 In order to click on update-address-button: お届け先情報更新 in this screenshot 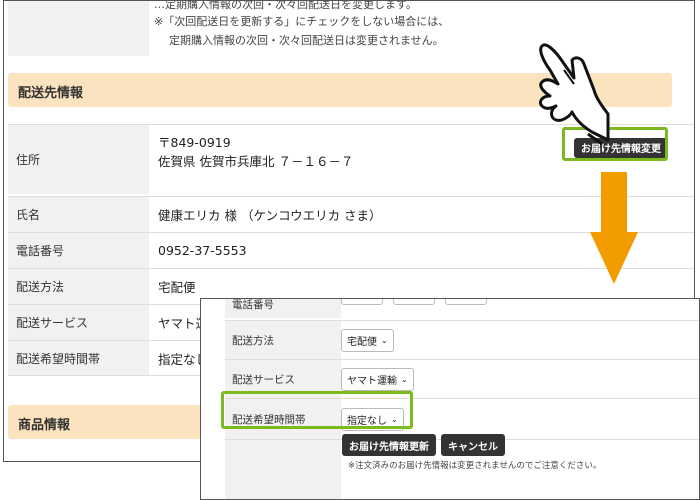, I will do `click(389, 445)`.